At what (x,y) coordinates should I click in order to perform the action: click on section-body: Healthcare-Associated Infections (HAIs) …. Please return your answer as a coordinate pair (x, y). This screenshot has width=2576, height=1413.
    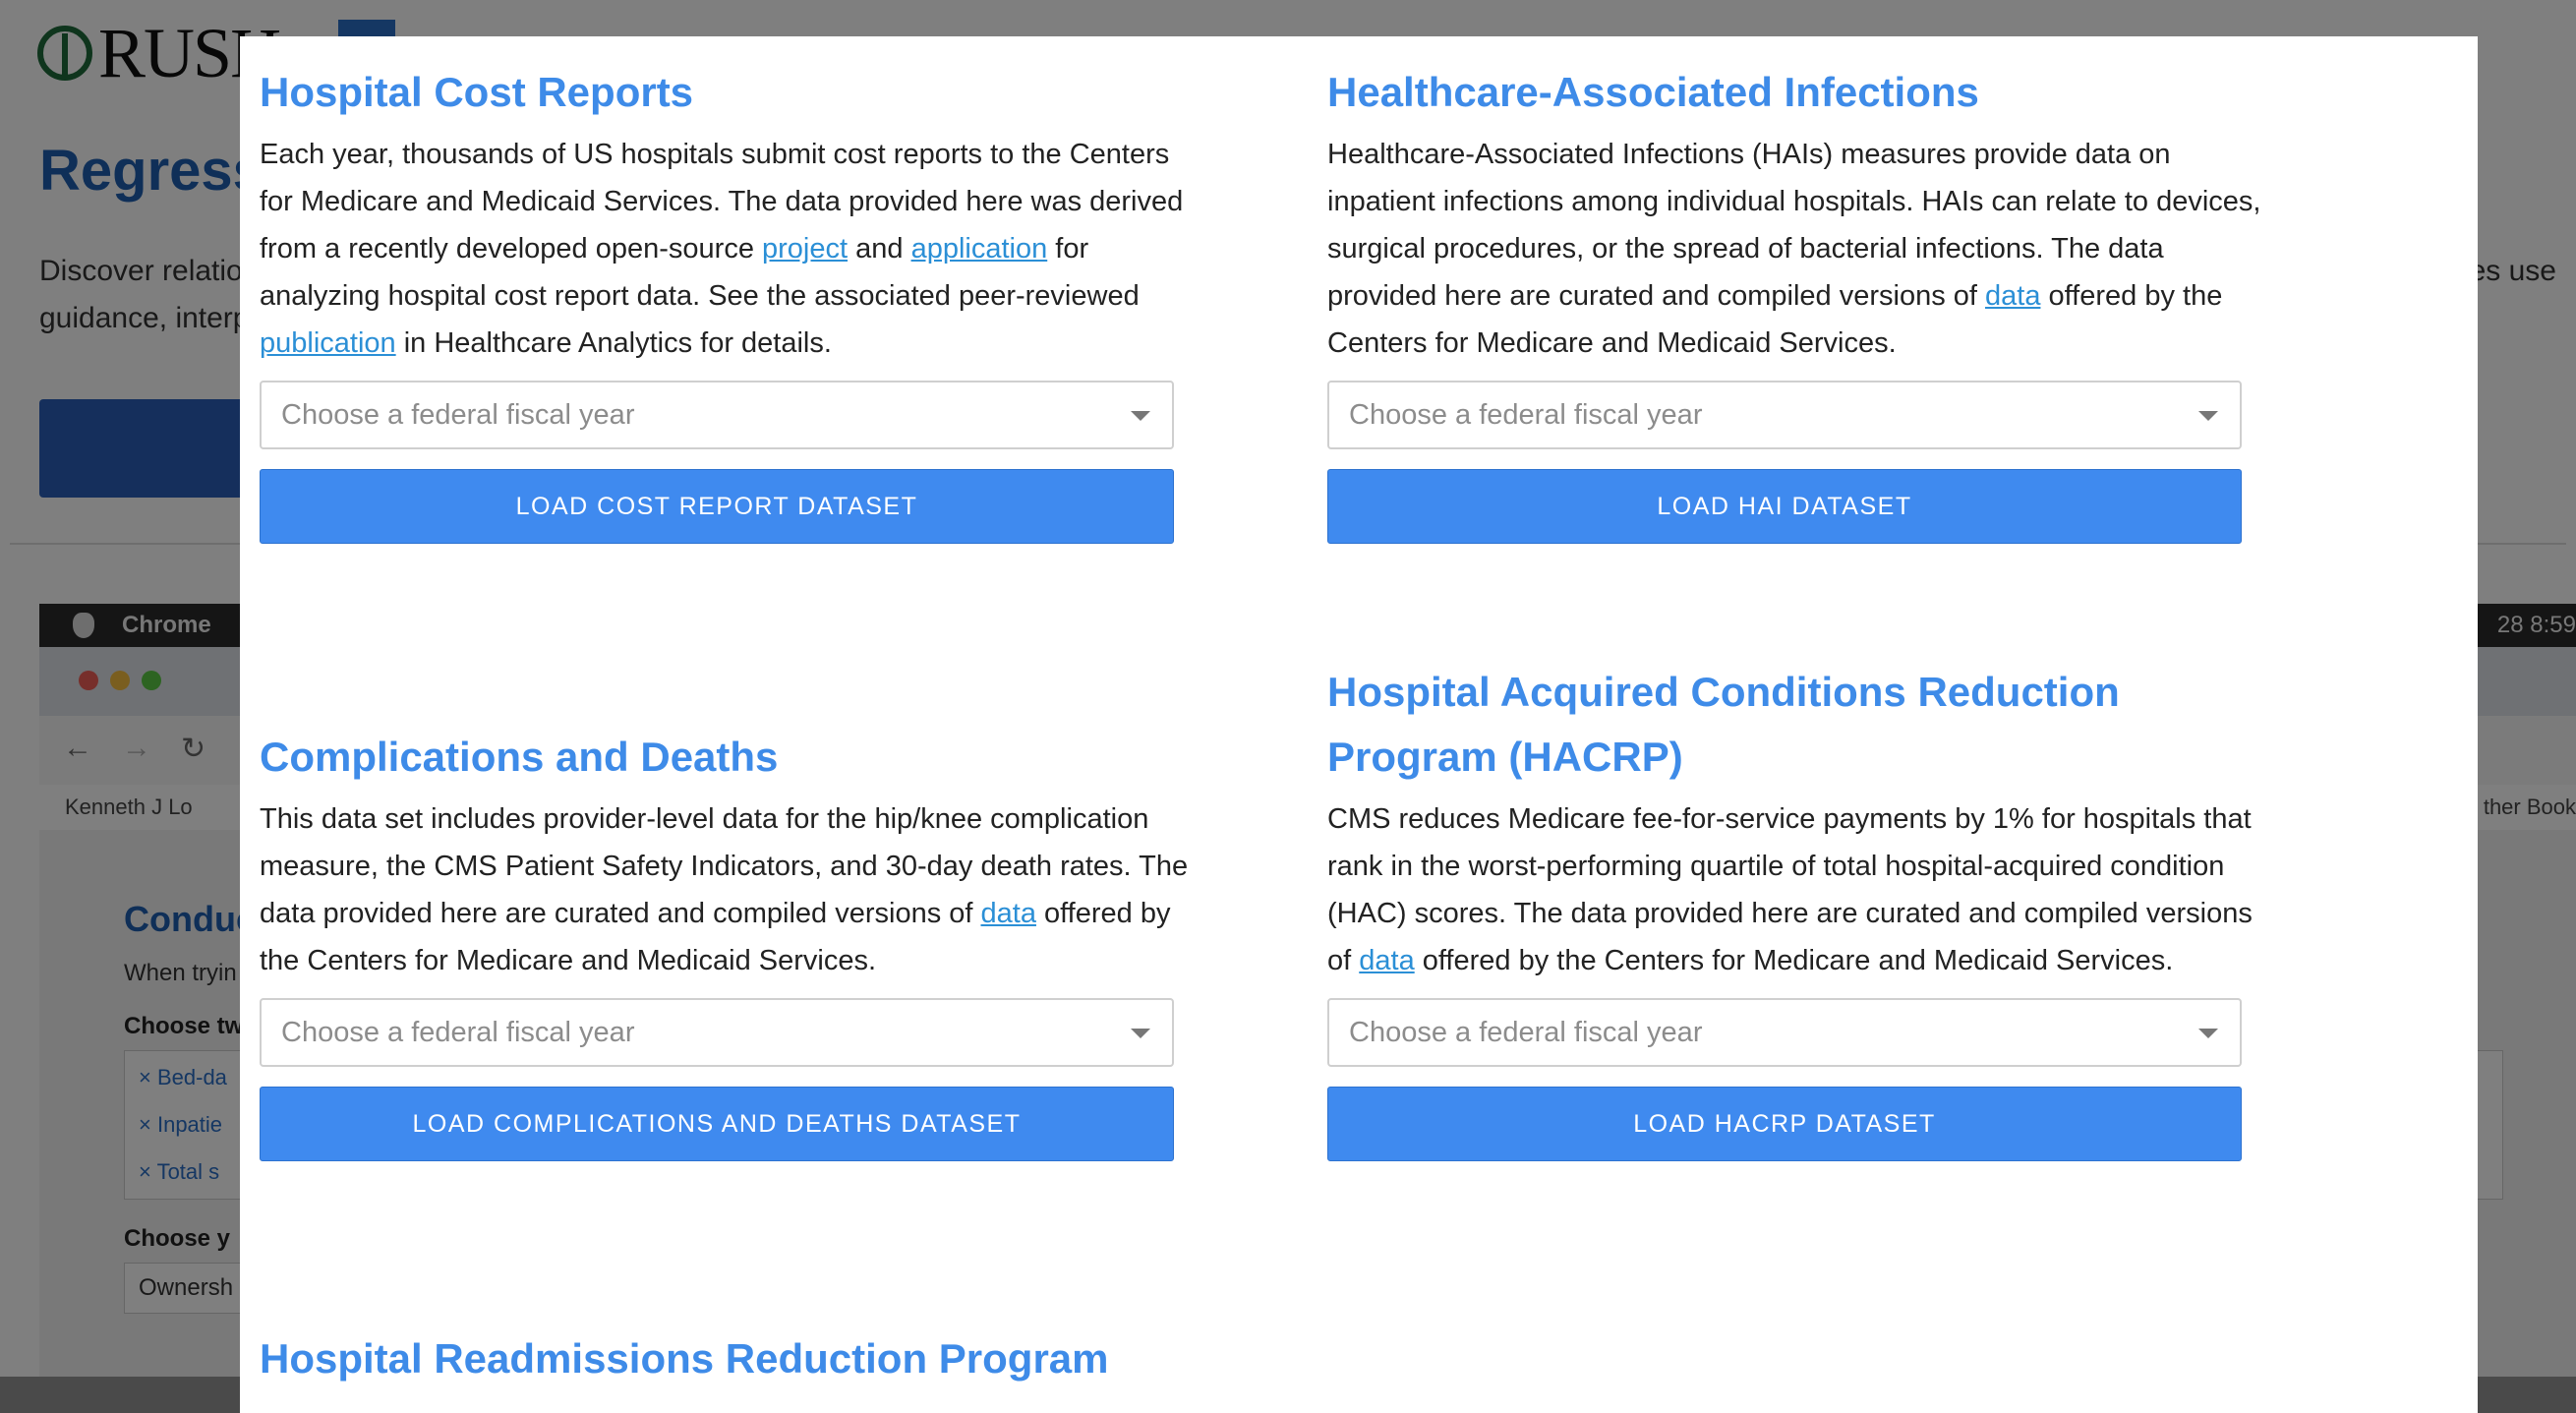
    Looking at the image, I should click on (1799, 249).